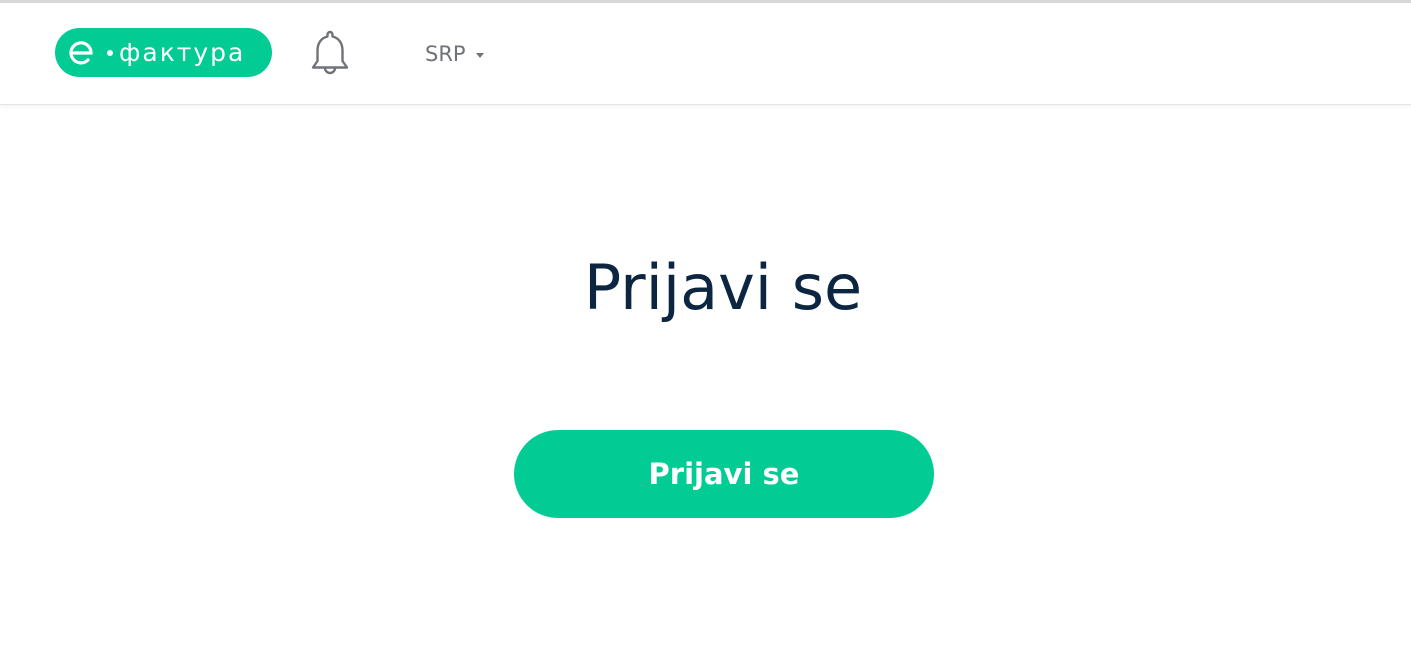 The image size is (1411, 648). I want to click on efaktura-logo: фактура, so click(163, 52).